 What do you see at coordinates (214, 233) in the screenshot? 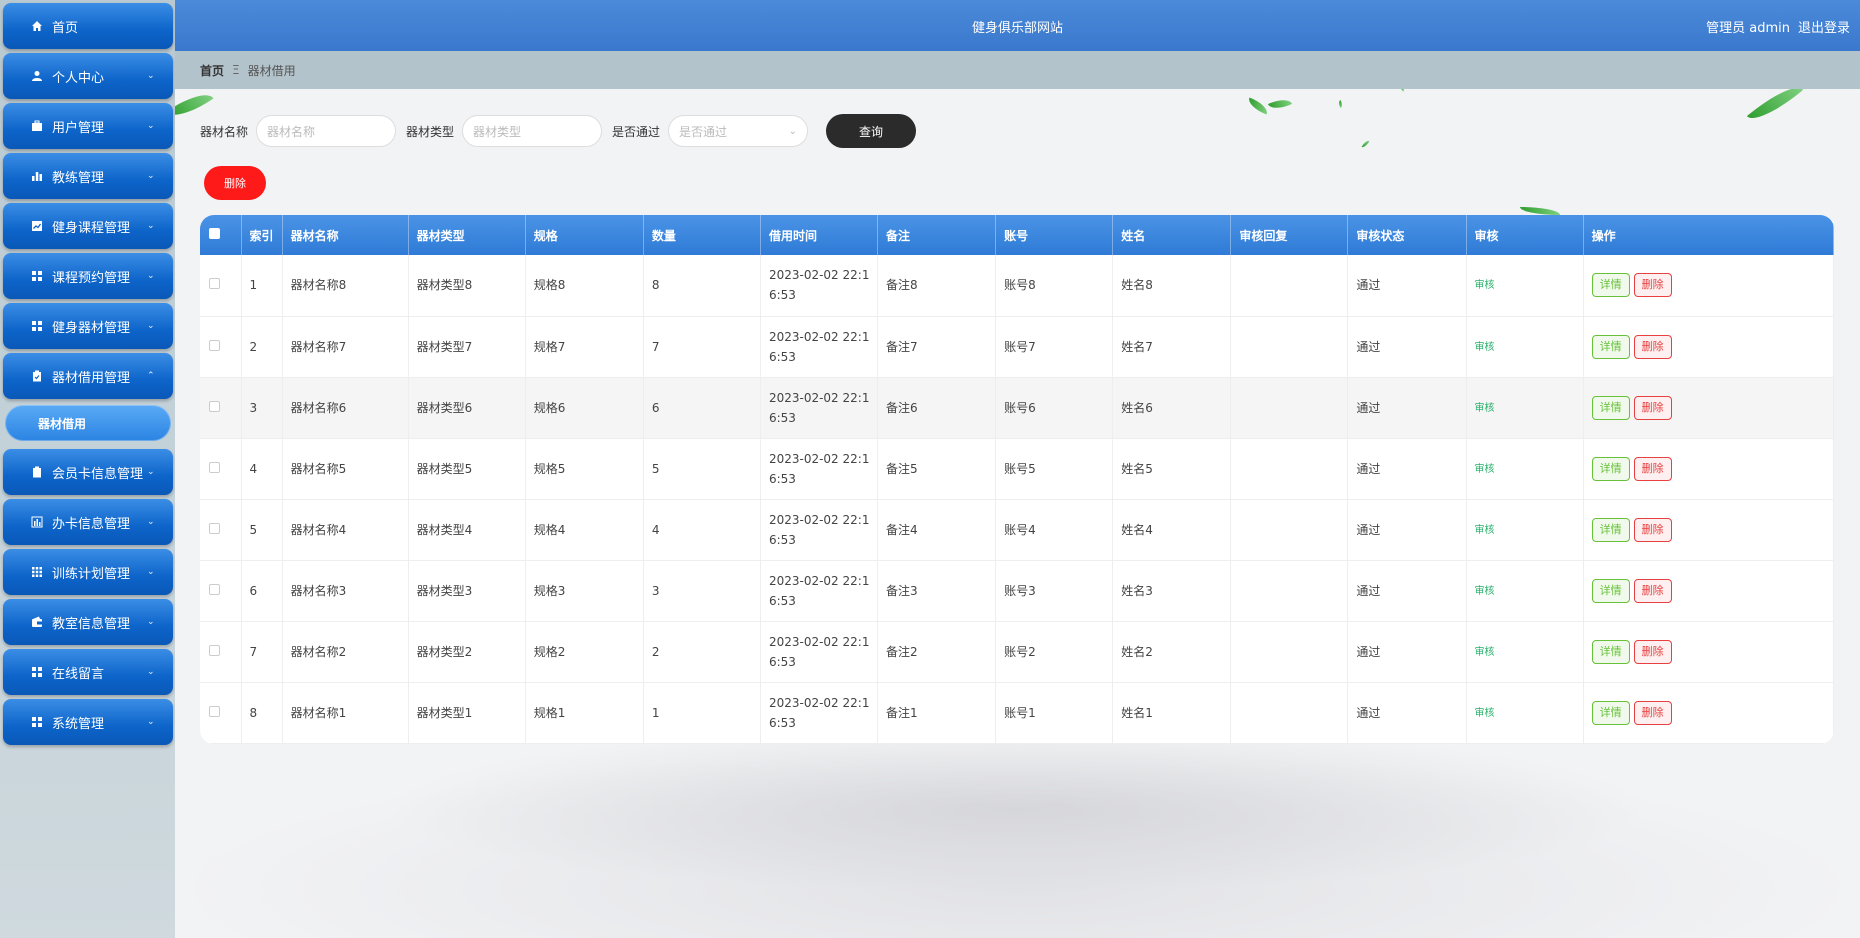
I see `select-all-checkbox` at bounding box center [214, 233].